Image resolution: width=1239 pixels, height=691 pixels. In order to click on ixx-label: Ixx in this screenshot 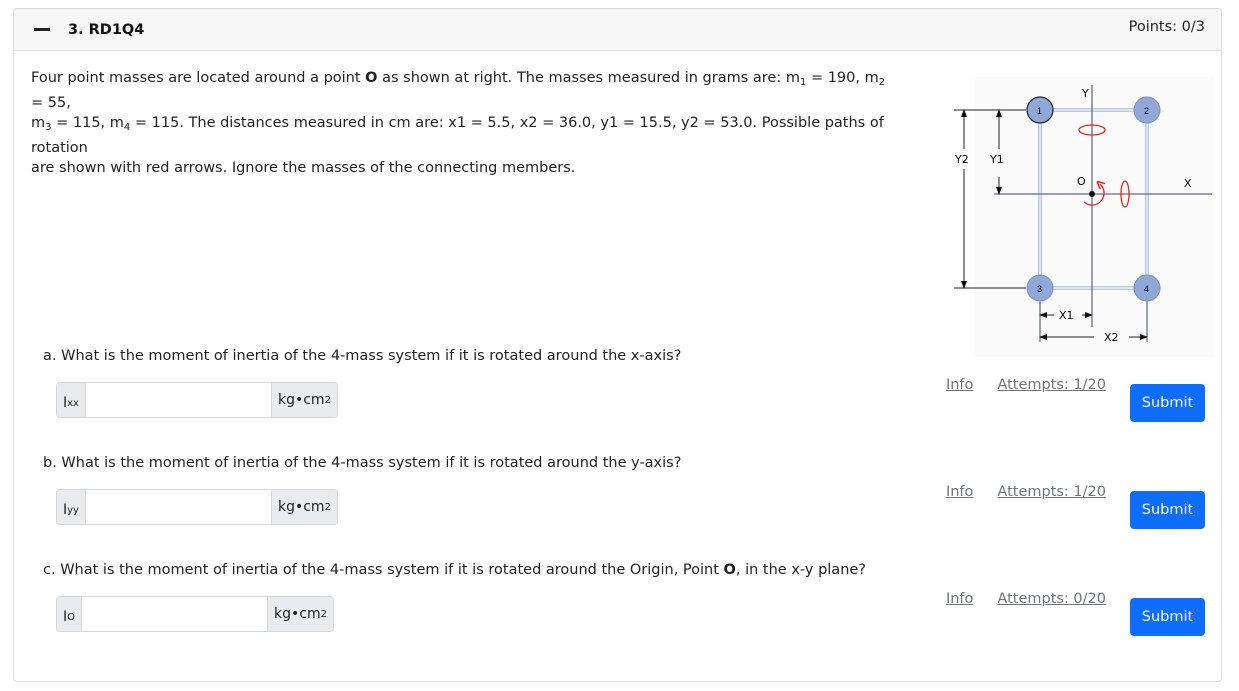, I will do `click(71, 400)`.